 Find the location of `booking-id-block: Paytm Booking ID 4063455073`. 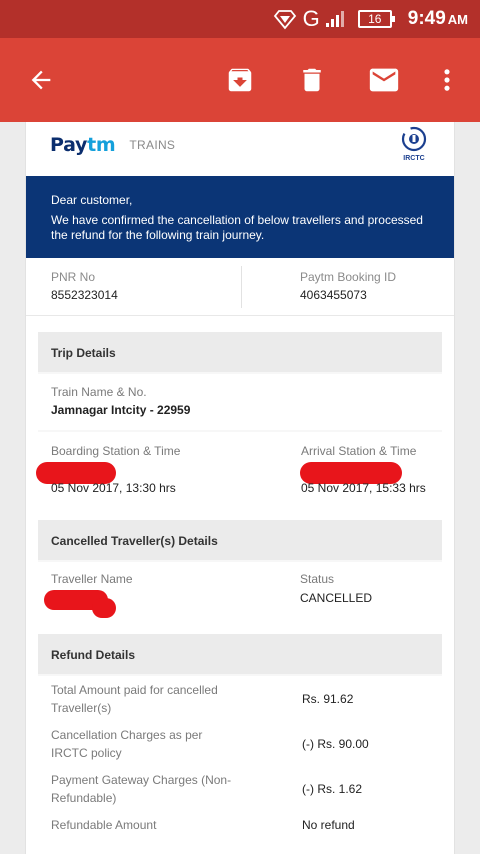

booking-id-block: Paytm Booking ID 4063455073 is located at coordinates (348, 286).